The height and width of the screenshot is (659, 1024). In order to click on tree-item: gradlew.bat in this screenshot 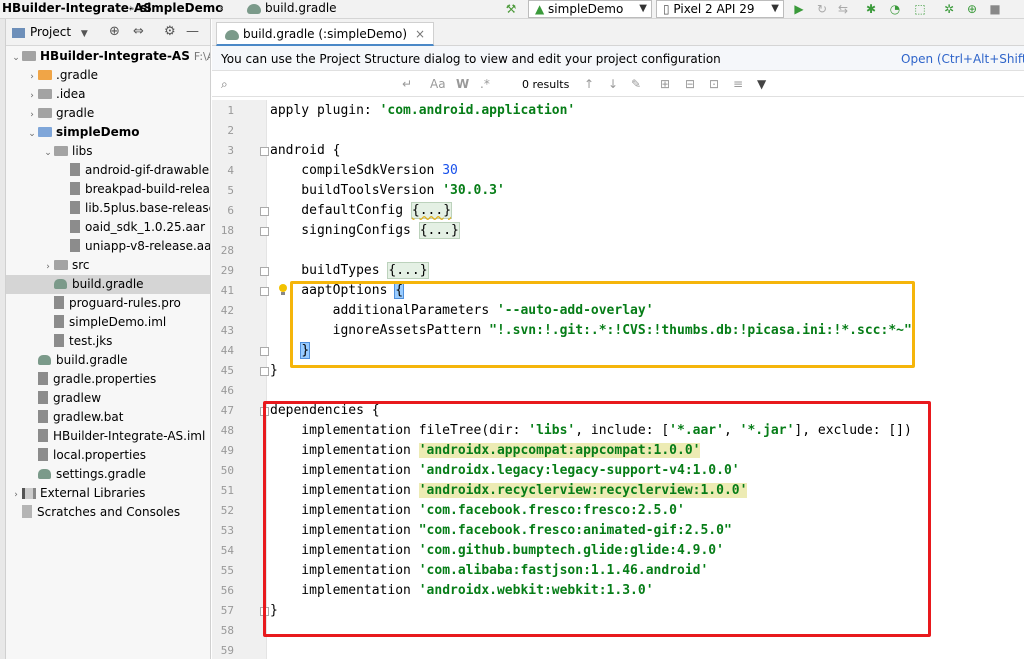, I will do `click(108, 417)`.